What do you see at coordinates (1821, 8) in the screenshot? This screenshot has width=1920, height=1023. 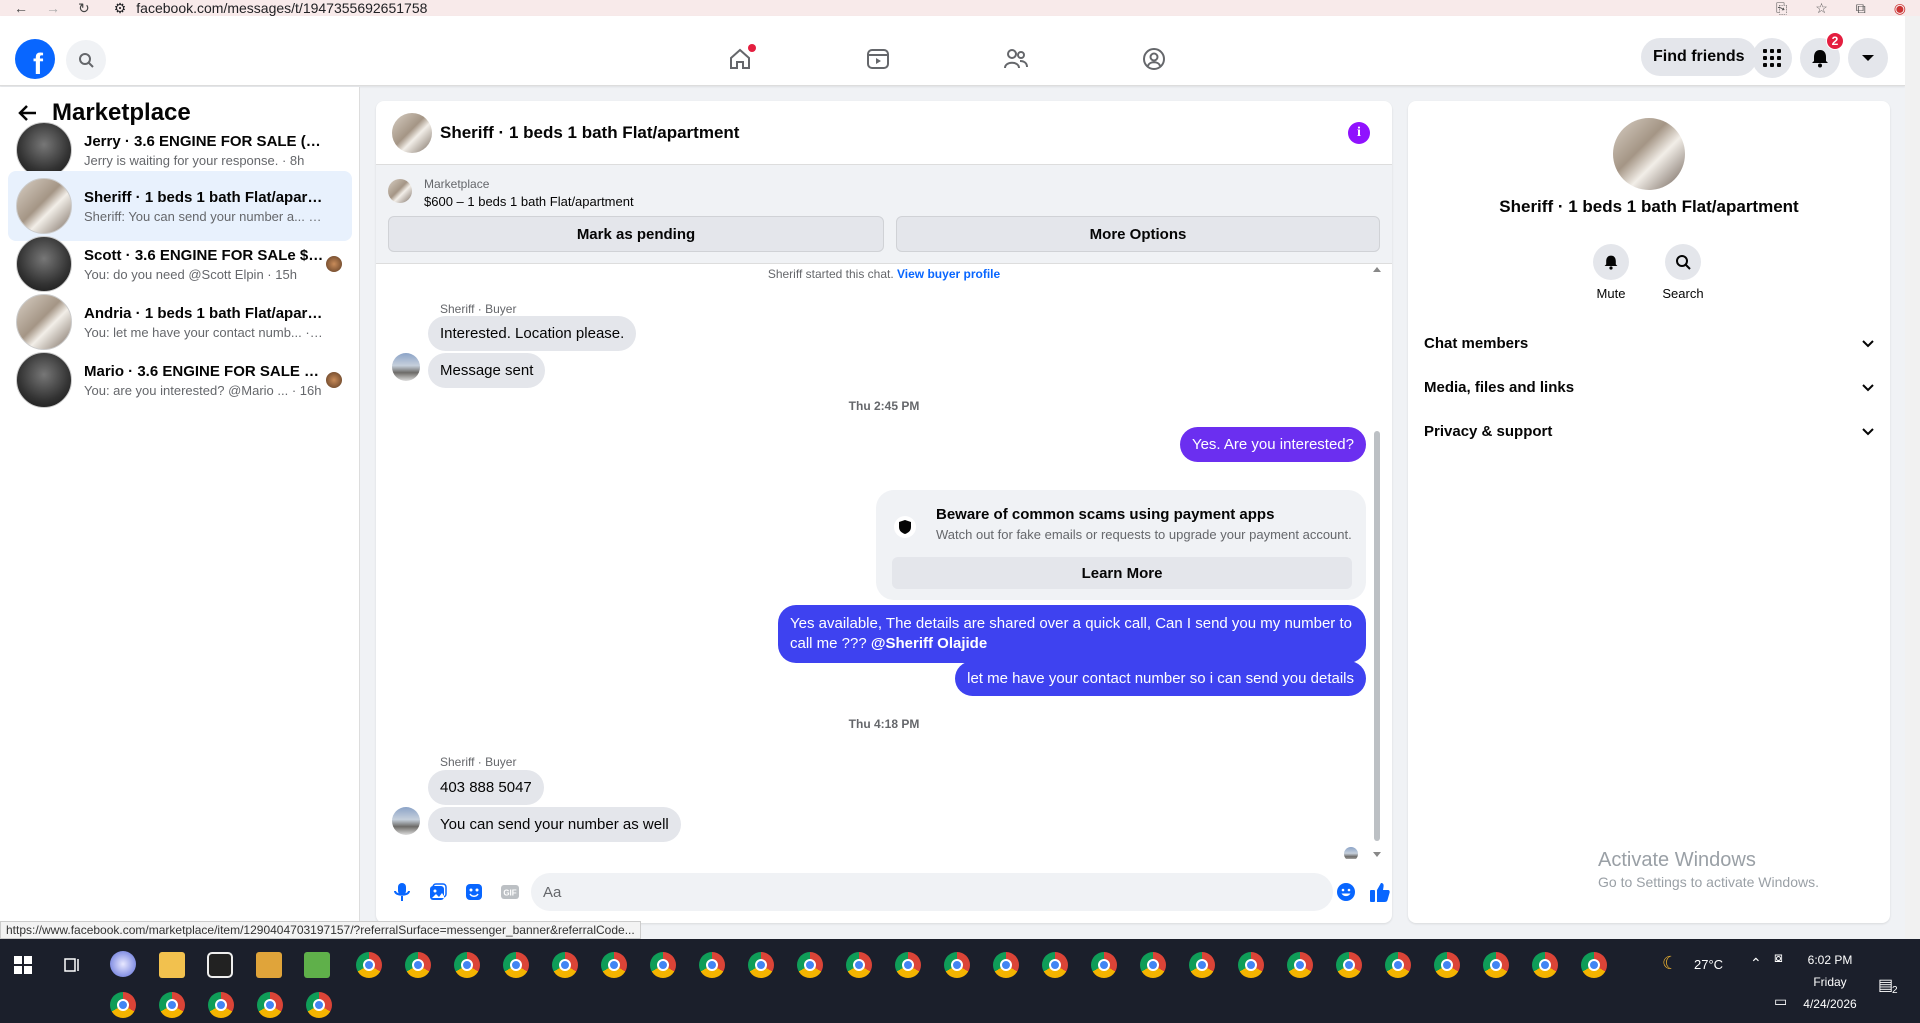 I see `bookmark-star-icon: ☆` at bounding box center [1821, 8].